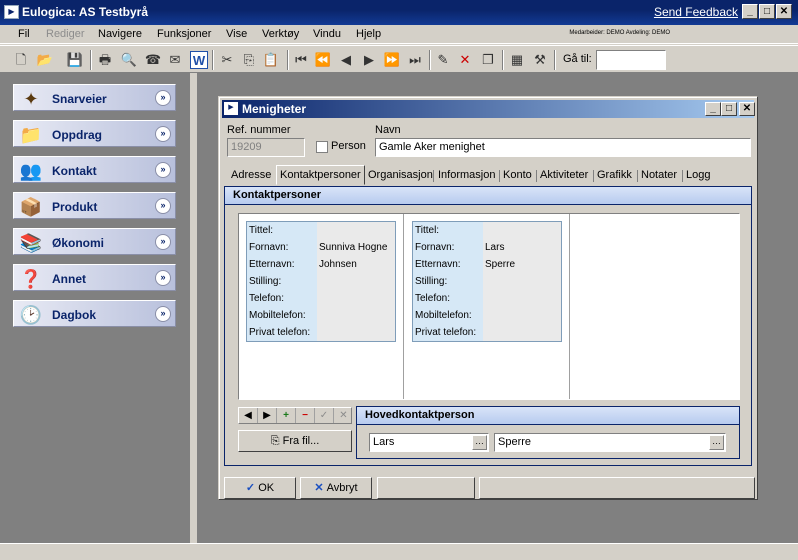 The image size is (798, 560). Describe the element at coordinates (175, 60) in the screenshot. I see `email-icon: ✉` at that location.